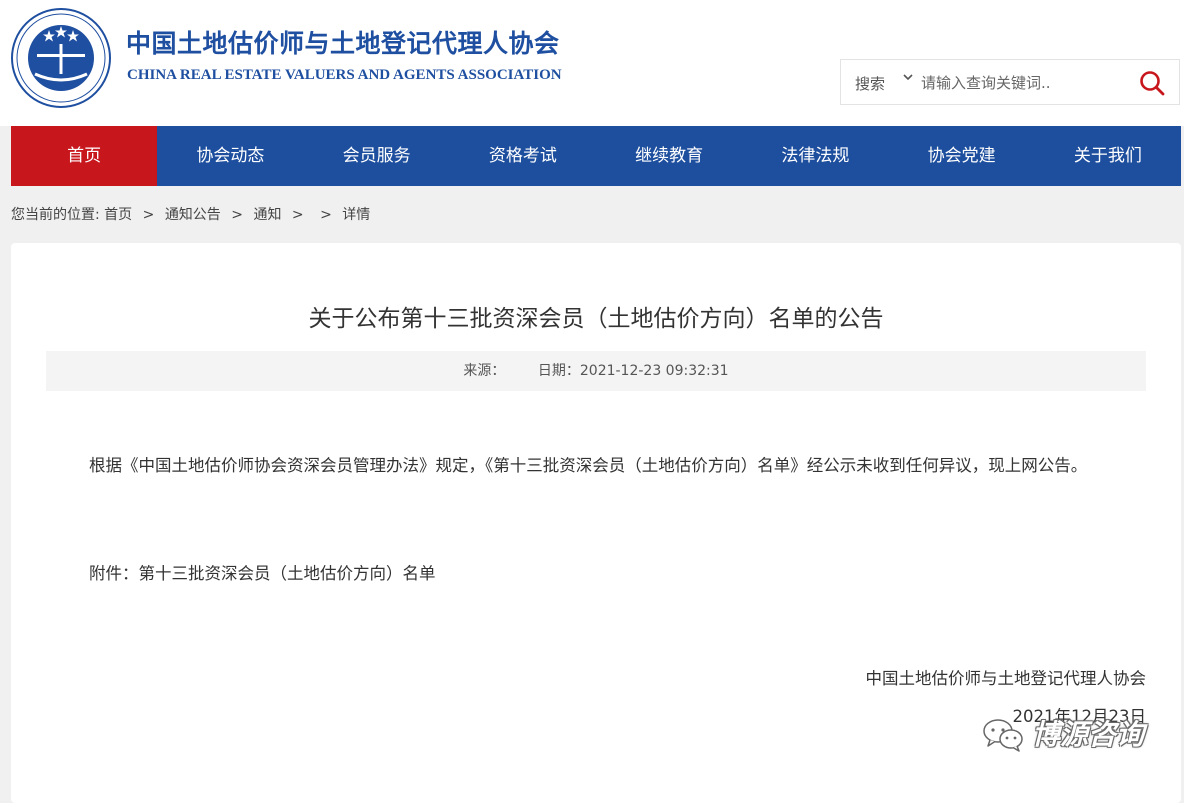 This screenshot has width=1184, height=803. I want to click on article-signature-date: 2021年12月23日, so click(1079, 716).